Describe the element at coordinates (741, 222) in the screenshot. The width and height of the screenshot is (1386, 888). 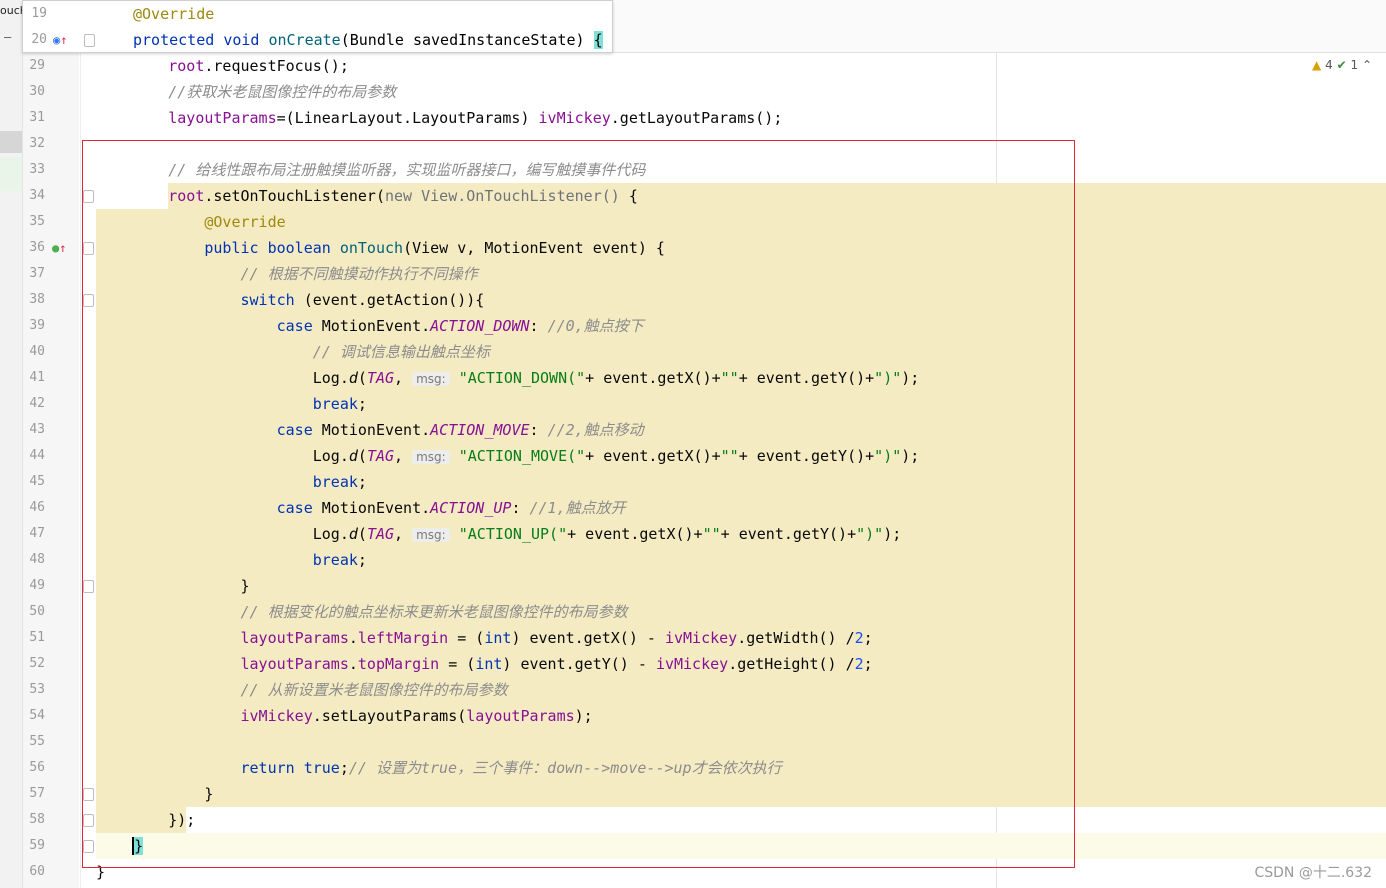
I see `code-highlight` at that location.